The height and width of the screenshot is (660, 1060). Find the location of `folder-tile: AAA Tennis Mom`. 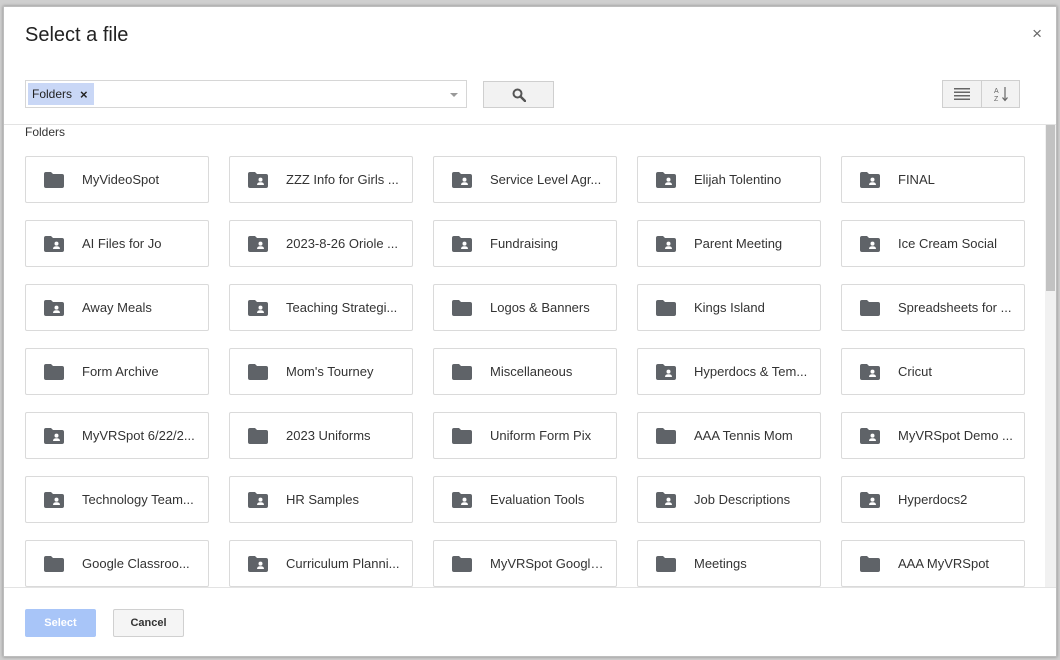

folder-tile: AAA Tennis Mom is located at coordinates (729, 435).